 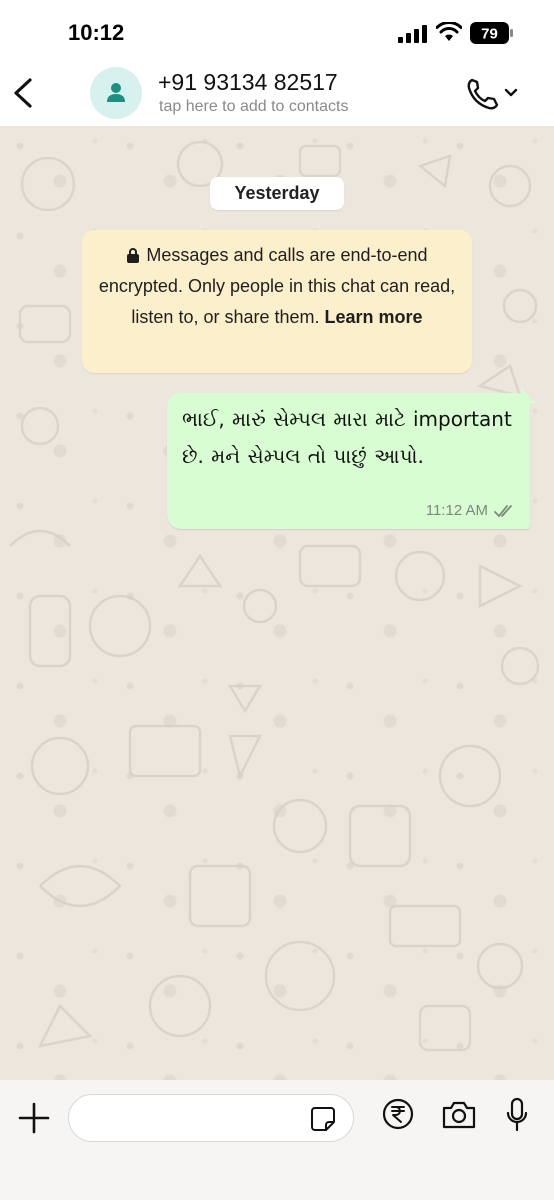 What do you see at coordinates (211, 1118) in the screenshot?
I see `message-input` at bounding box center [211, 1118].